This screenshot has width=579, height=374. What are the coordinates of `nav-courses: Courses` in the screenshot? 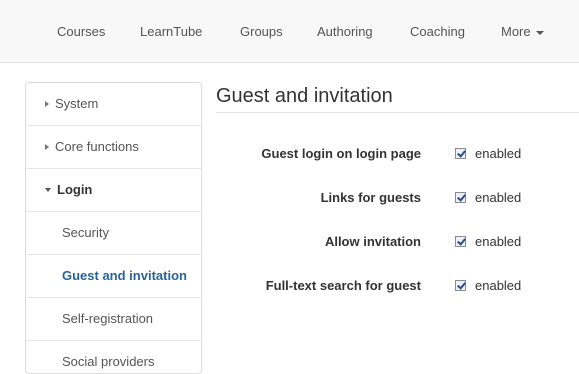 It's located at (81, 31).